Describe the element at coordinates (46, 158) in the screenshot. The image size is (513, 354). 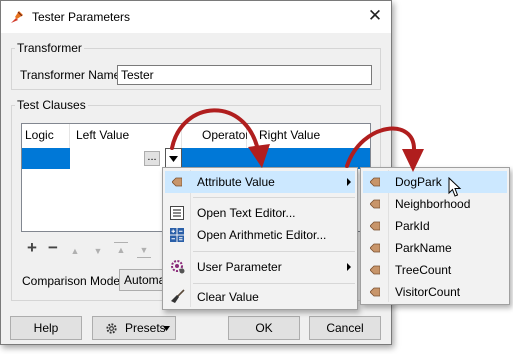
I see `logic-cell` at that location.